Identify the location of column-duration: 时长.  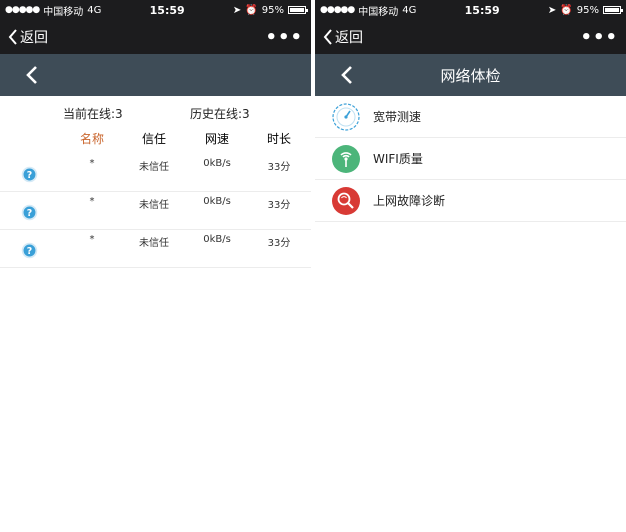
(279, 139).